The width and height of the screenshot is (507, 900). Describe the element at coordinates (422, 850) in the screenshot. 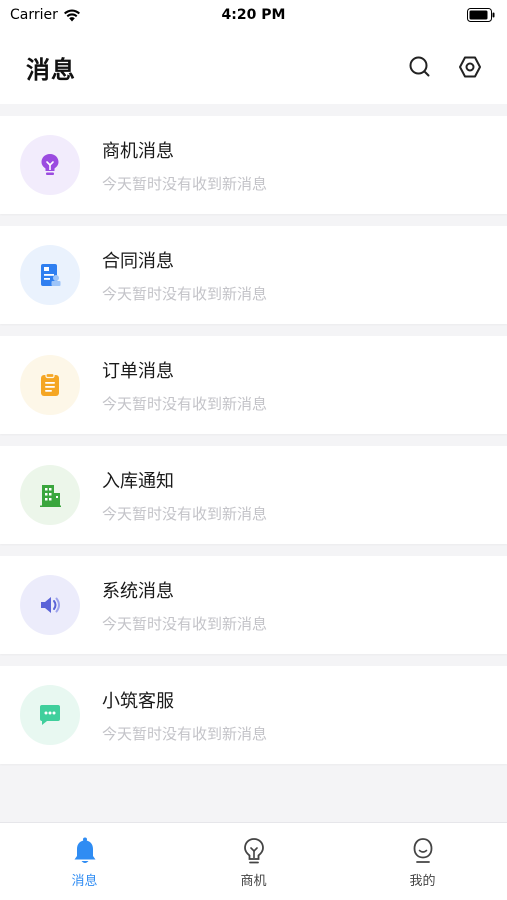

I see `user-icon` at that location.